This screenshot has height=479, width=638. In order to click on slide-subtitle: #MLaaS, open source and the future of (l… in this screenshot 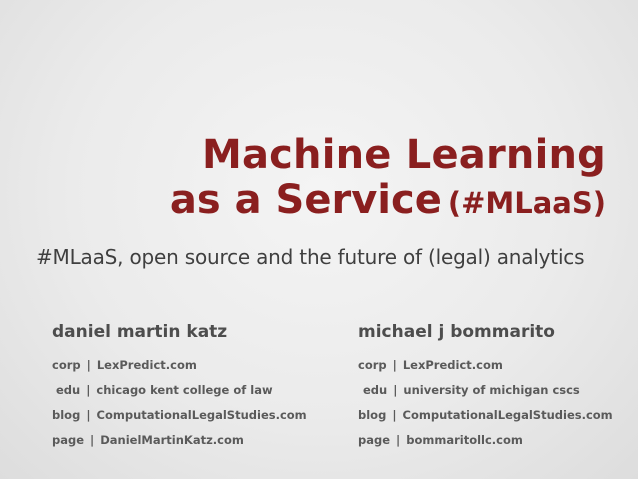, I will do `click(310, 257)`.